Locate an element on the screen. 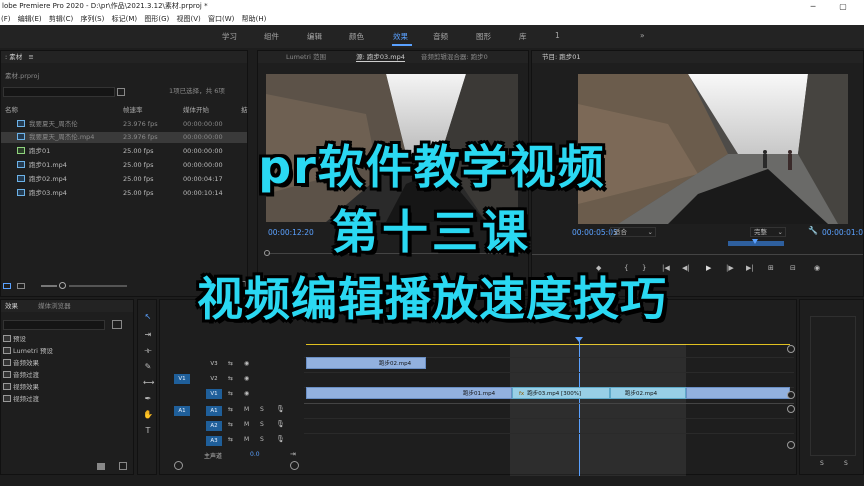 The image size is (864, 486). minimize-button: ─ is located at coordinates (813, 6).